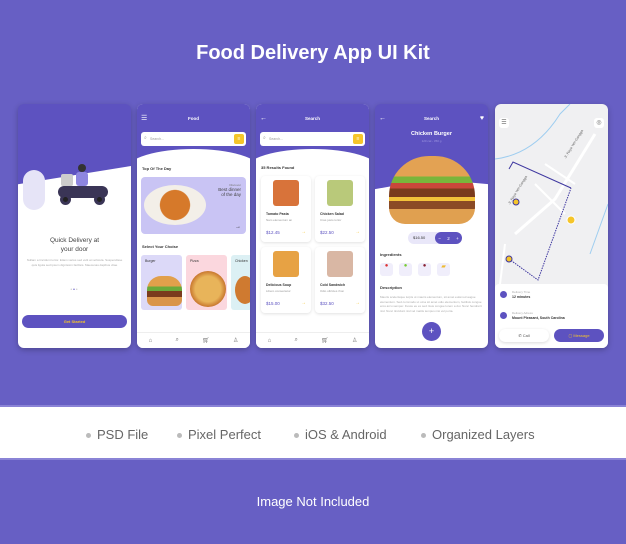 This screenshot has width=626, height=544. I want to click on detail-title: Search, so click(431, 118).